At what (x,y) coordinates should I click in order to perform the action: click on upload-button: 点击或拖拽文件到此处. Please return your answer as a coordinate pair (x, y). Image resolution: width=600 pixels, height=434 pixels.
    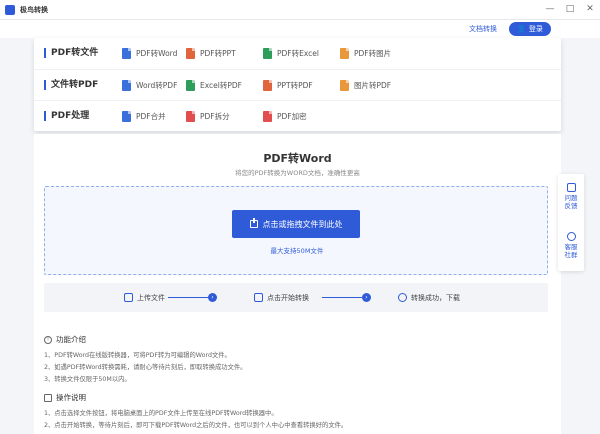
    Looking at the image, I should click on (296, 224).